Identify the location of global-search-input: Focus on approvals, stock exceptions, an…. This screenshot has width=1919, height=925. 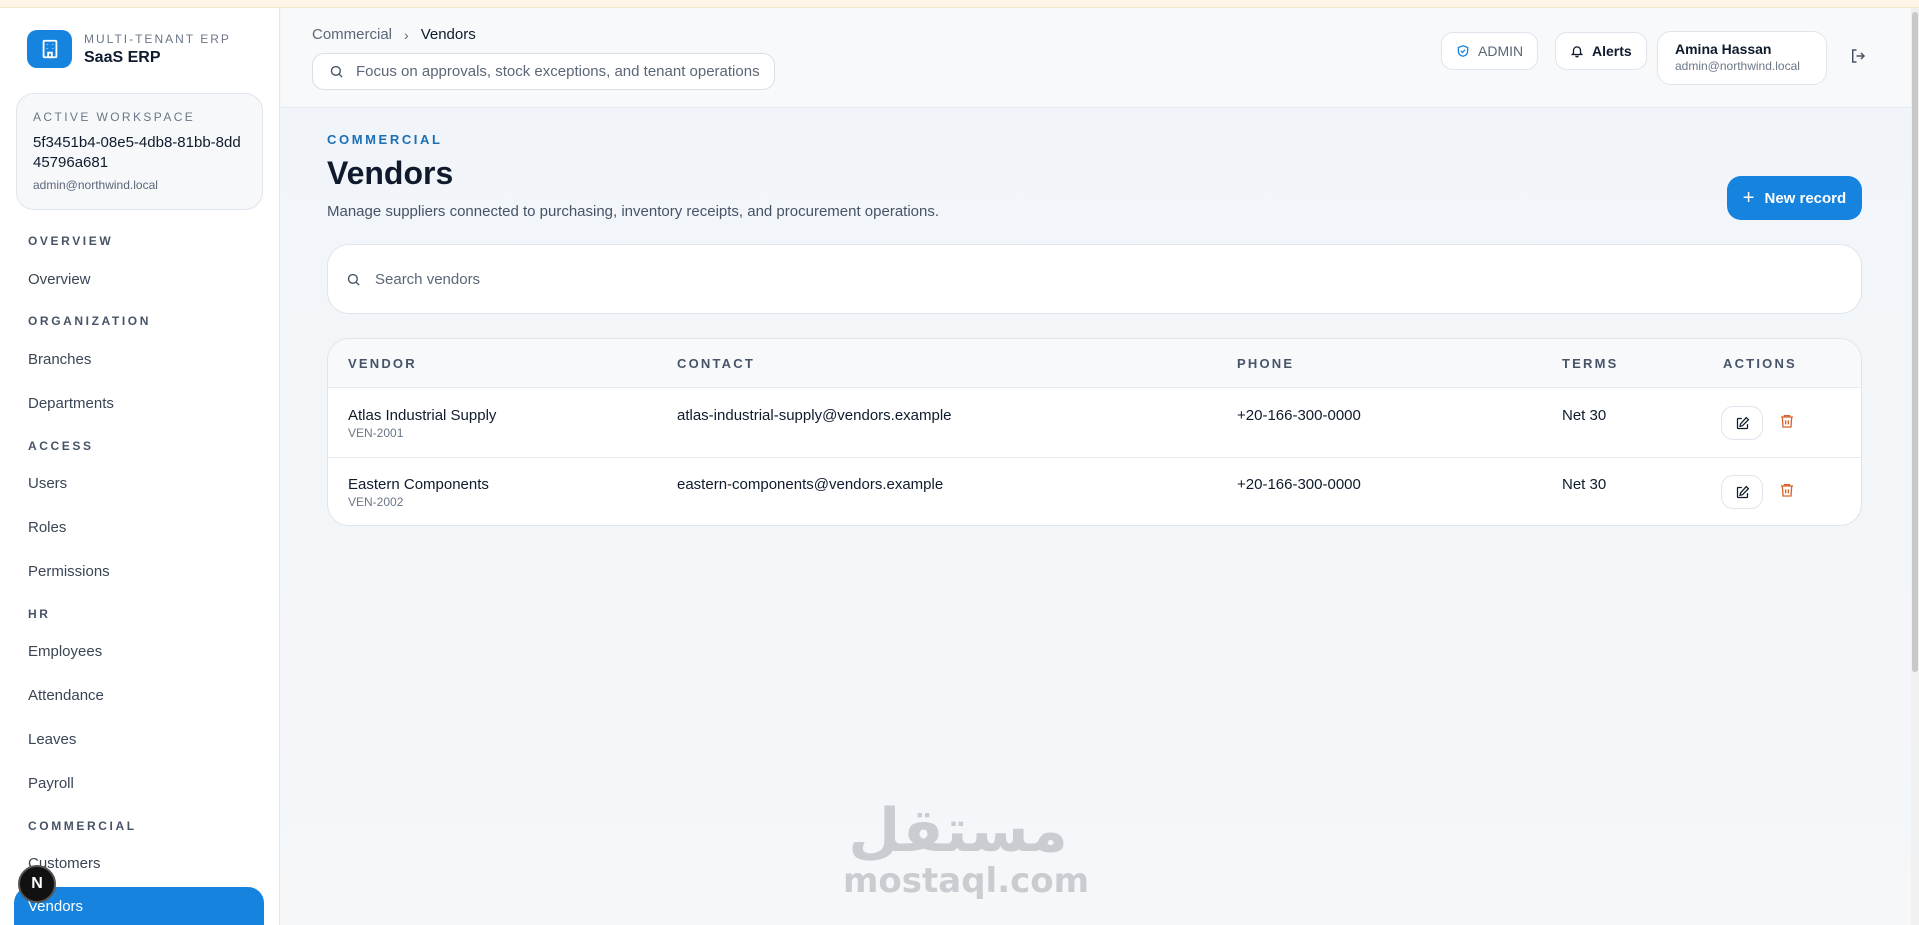
(543, 71).